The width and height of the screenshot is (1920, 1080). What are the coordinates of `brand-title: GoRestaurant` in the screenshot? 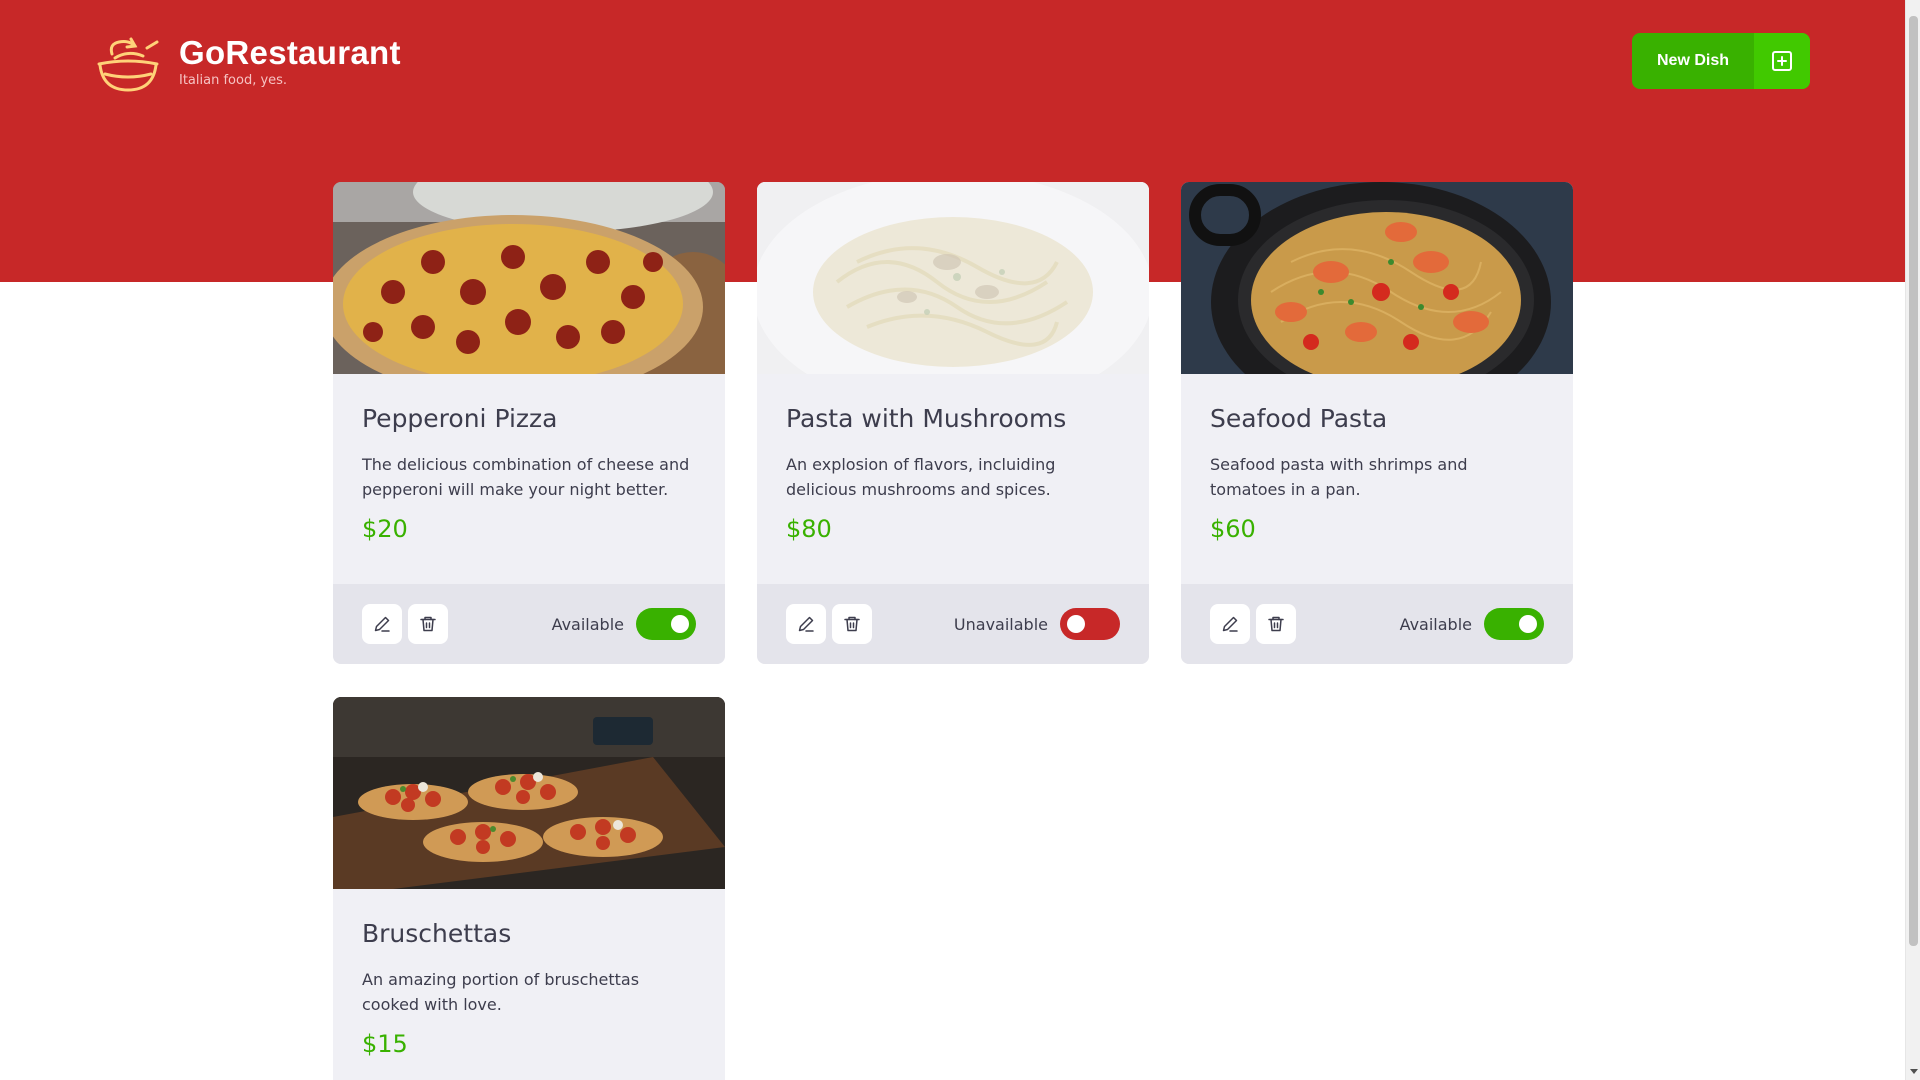 It's located at (290, 52).